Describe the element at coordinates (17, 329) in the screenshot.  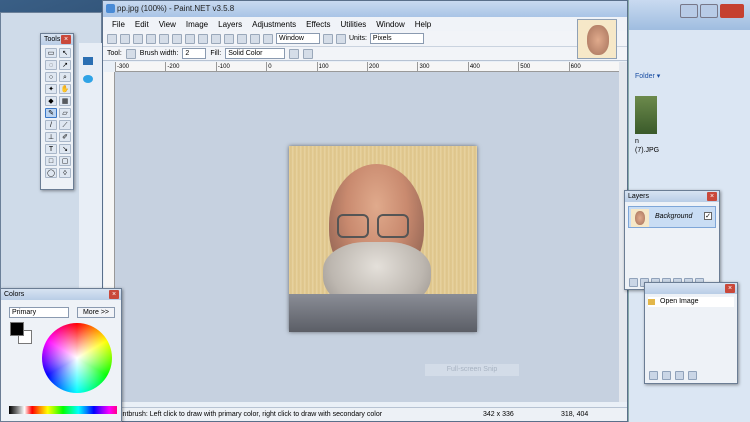
I see `primary-color-swatch` at that location.